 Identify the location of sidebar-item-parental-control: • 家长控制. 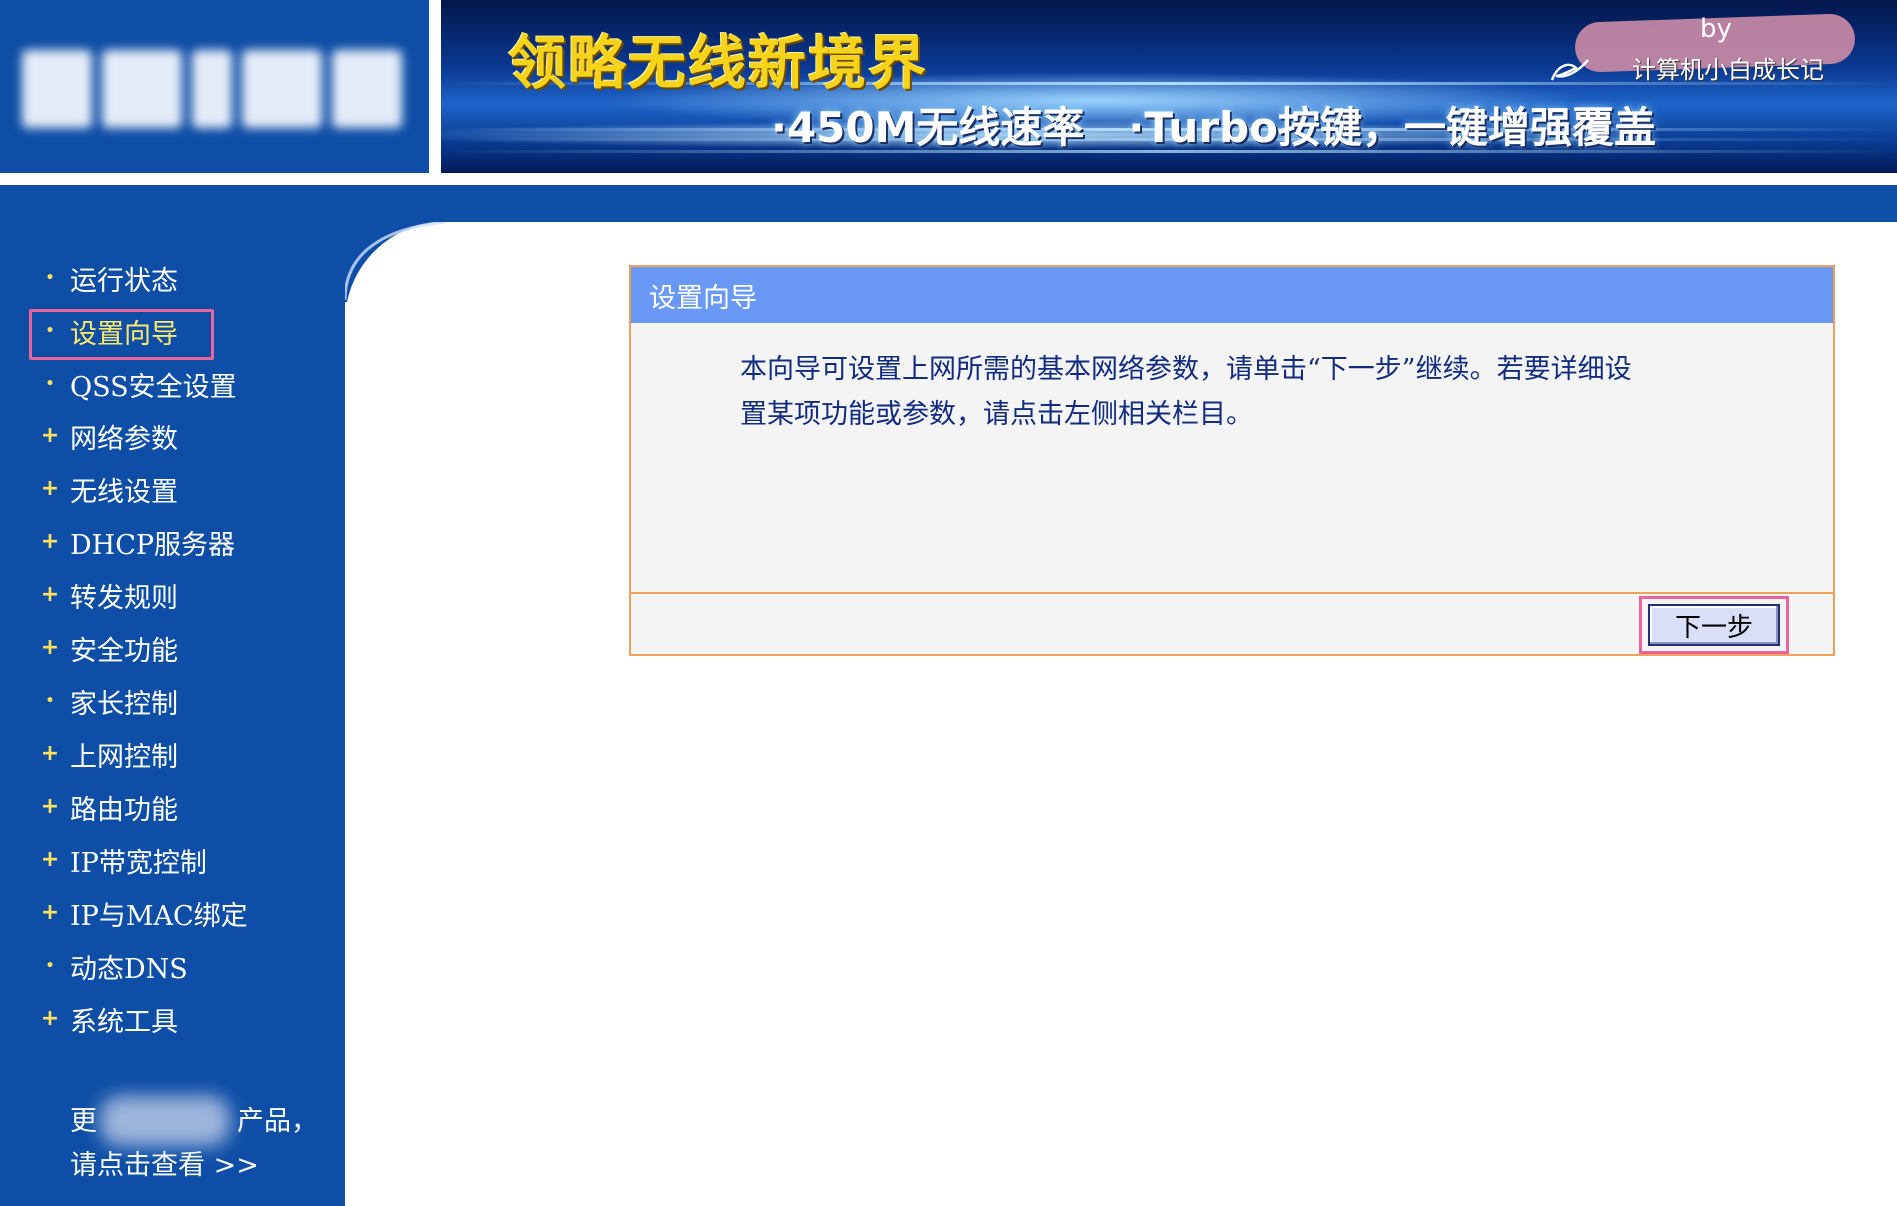
(109, 701).